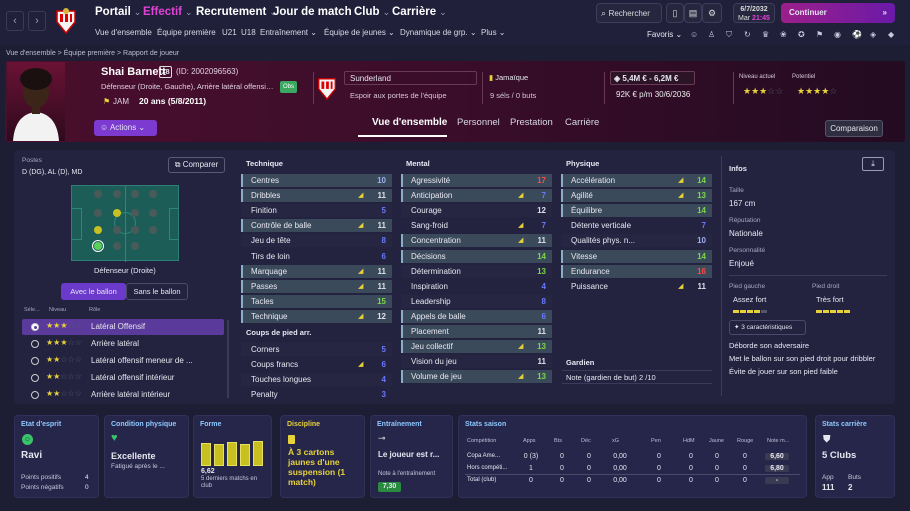 This screenshot has height=511, width=910. I want to click on attribute-name: Courage, so click(426, 211).